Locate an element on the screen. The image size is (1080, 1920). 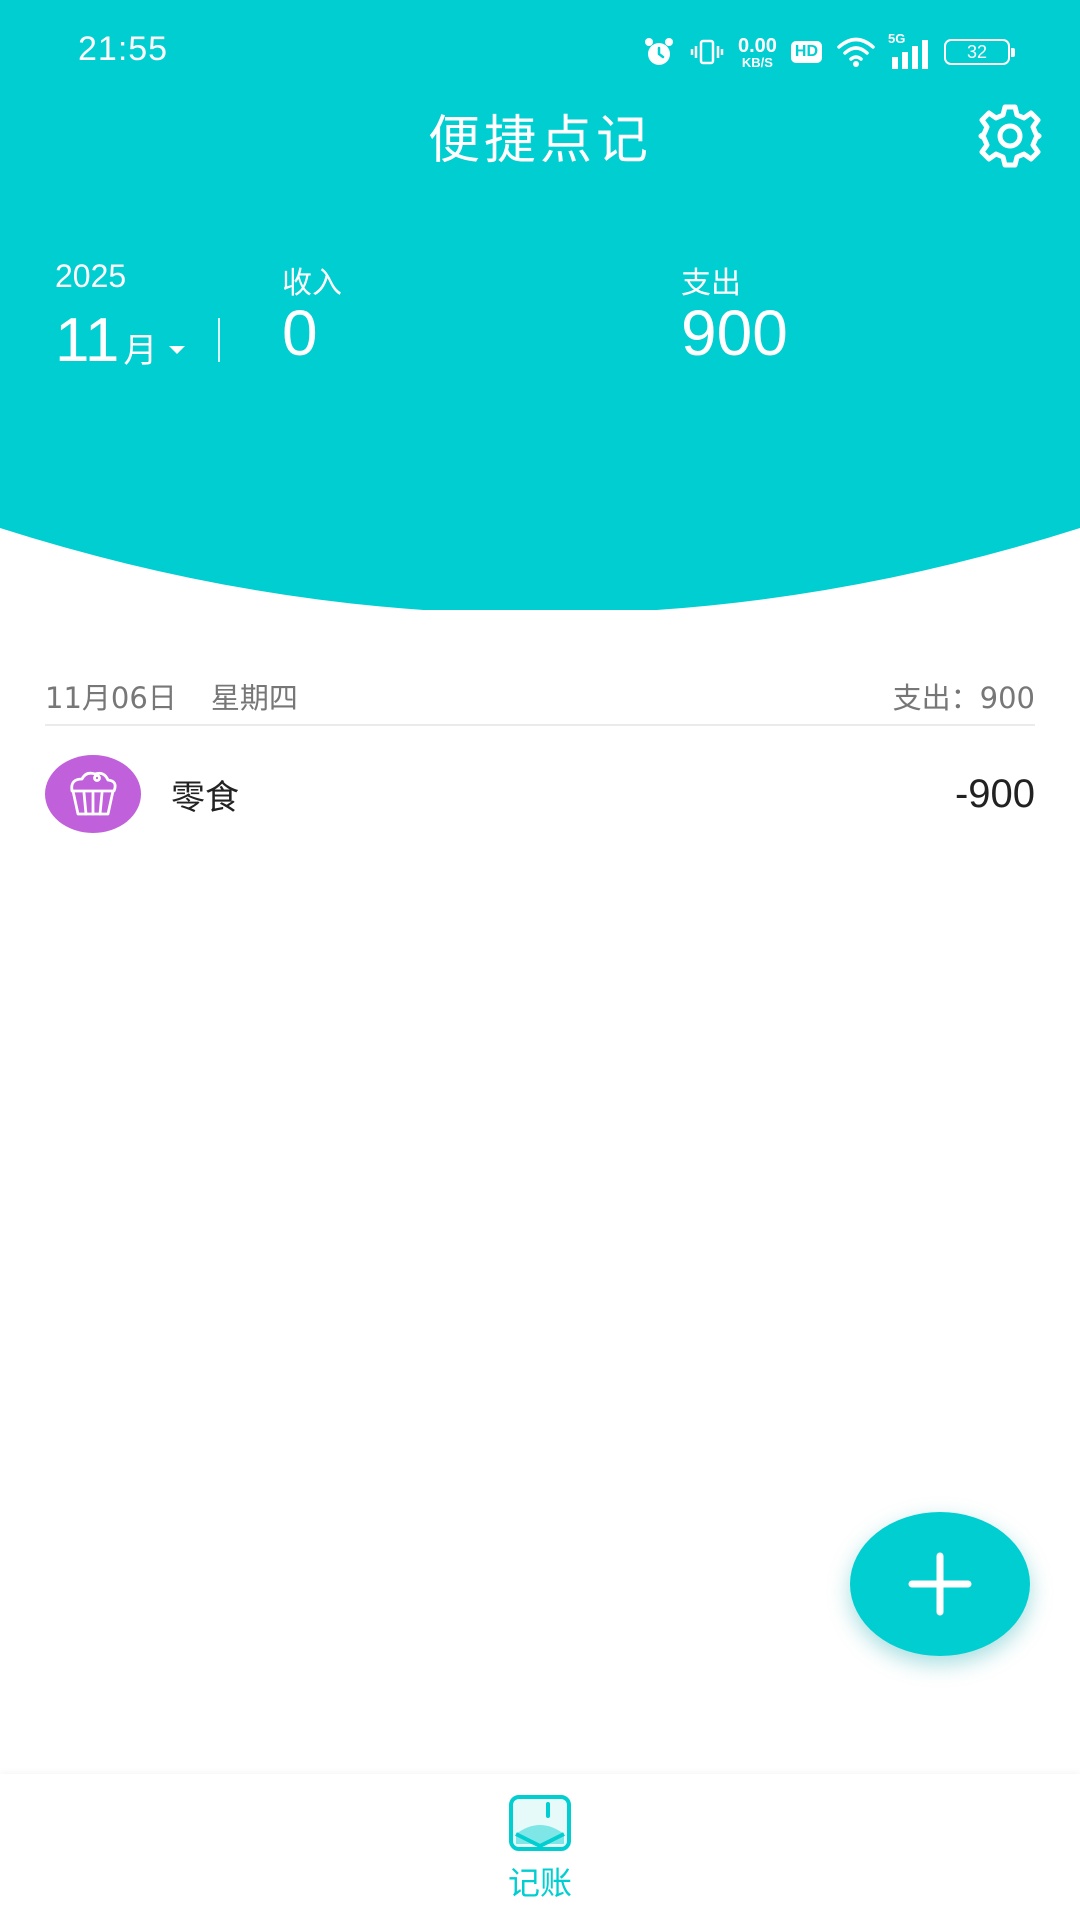
year-label: 2025 is located at coordinates (91, 276).